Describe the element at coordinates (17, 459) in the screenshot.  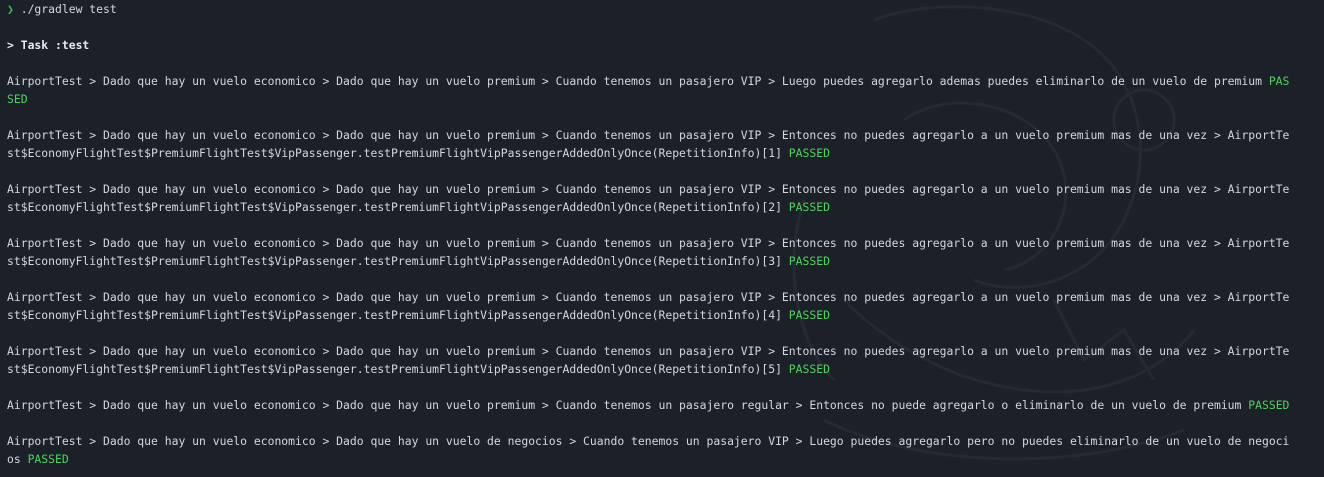
I see `test-path-text: os` at that location.